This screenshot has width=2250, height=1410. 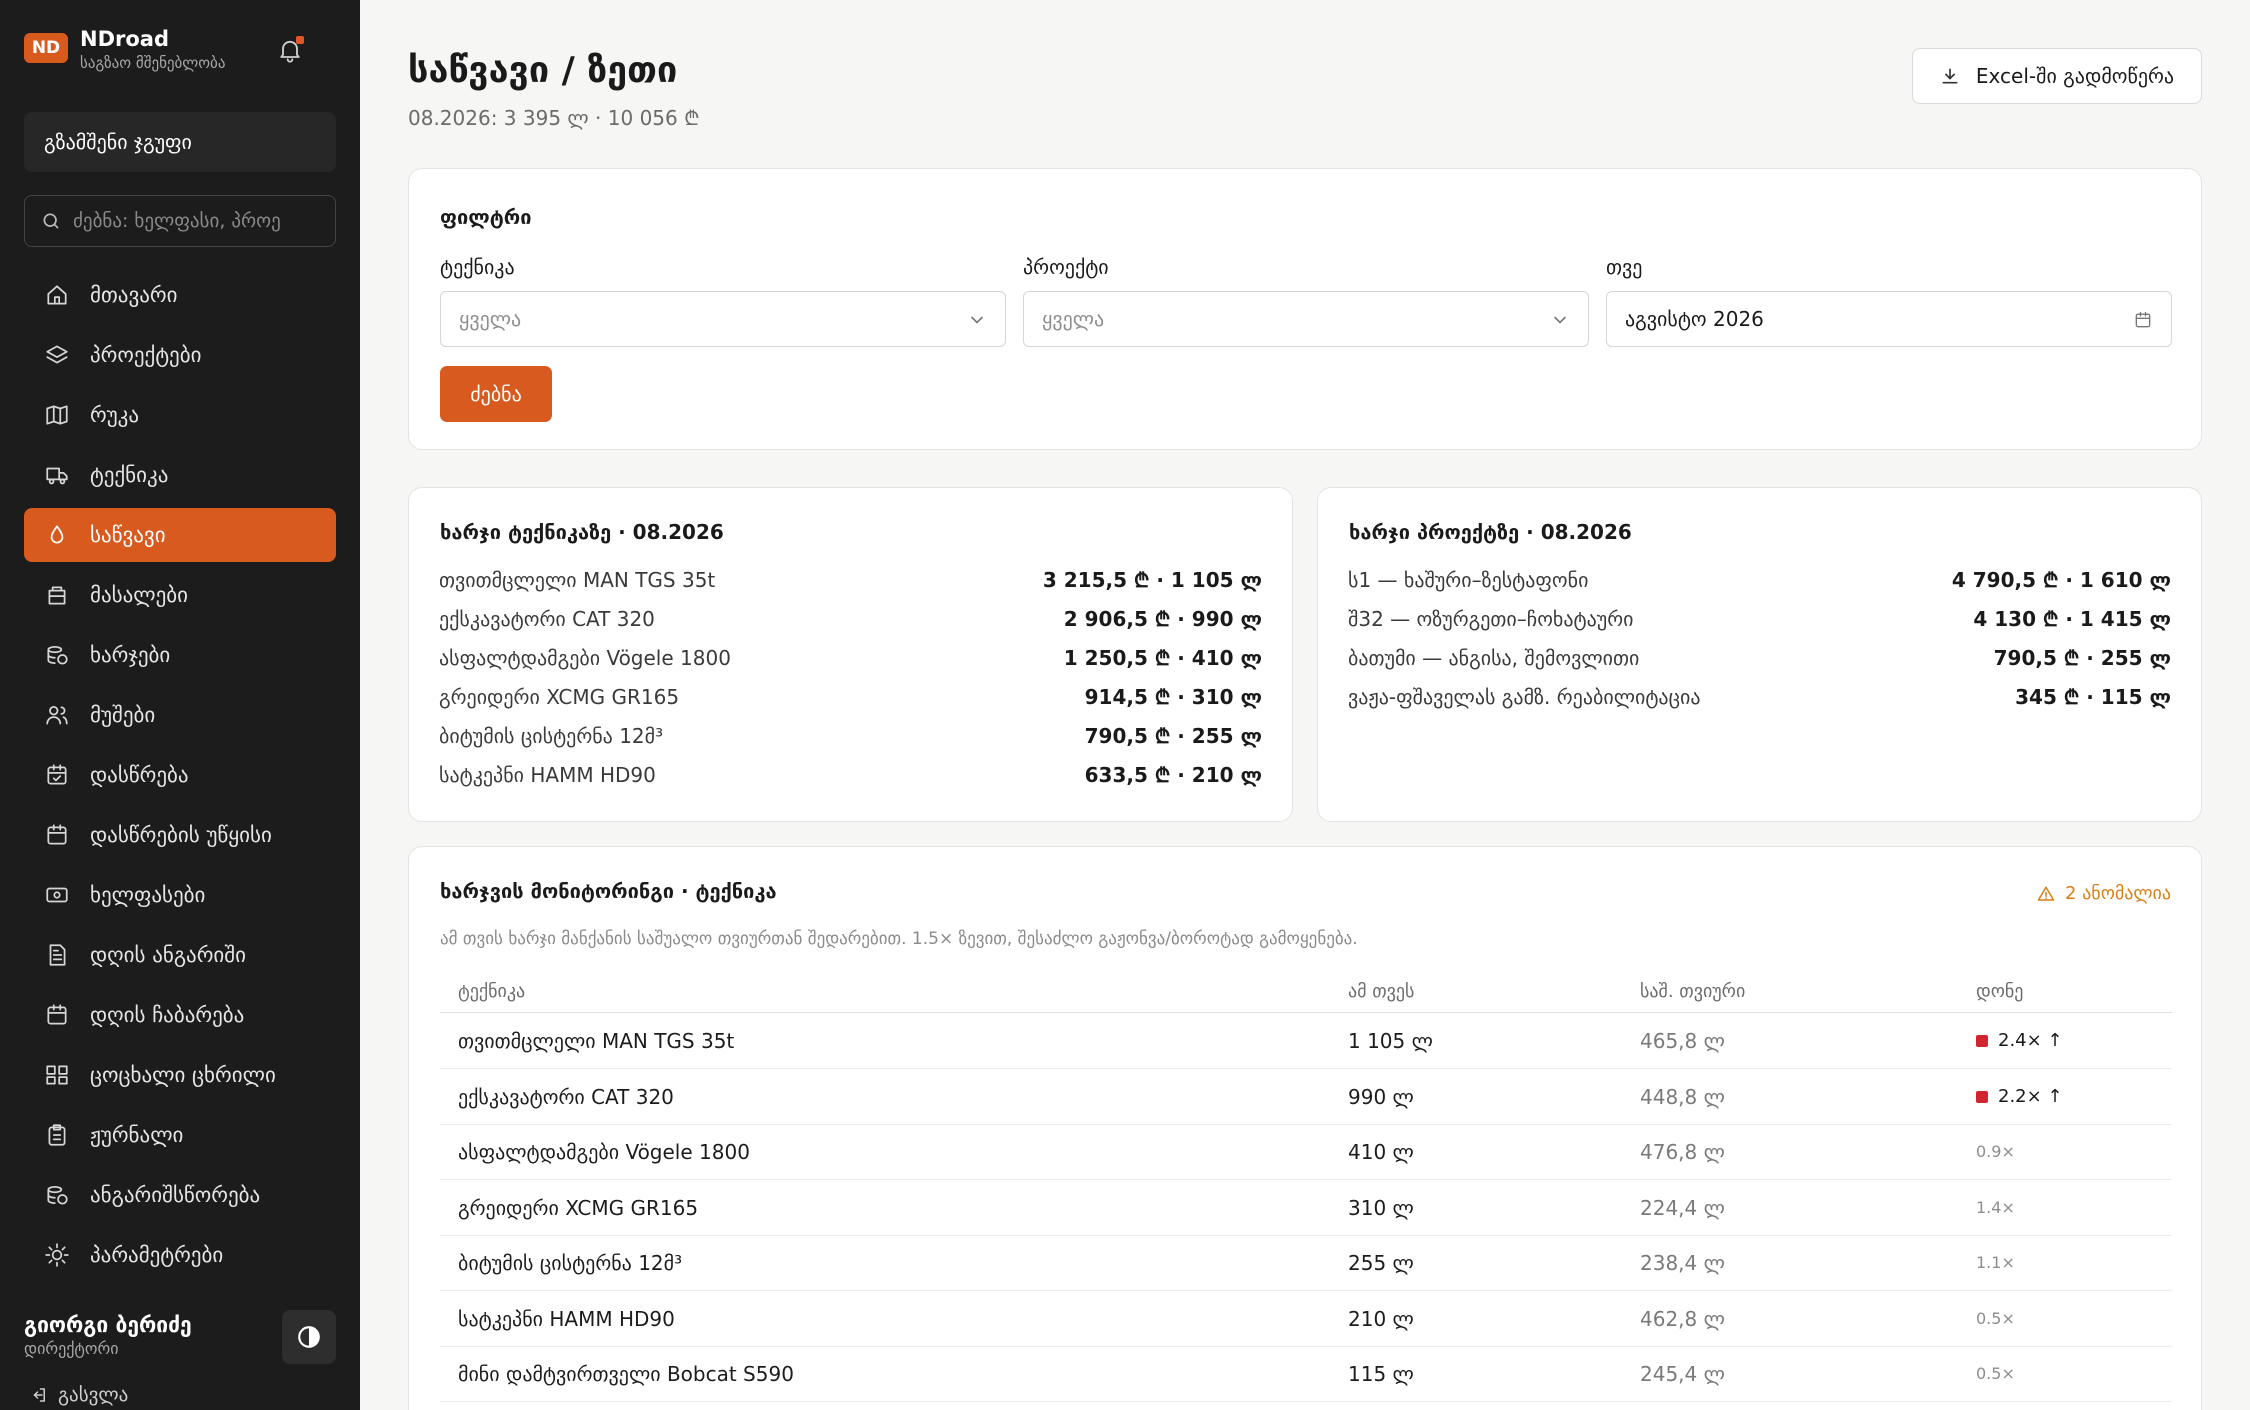 What do you see at coordinates (180, 715) in the screenshot?
I see `sidebar-item-7: მუშები` at bounding box center [180, 715].